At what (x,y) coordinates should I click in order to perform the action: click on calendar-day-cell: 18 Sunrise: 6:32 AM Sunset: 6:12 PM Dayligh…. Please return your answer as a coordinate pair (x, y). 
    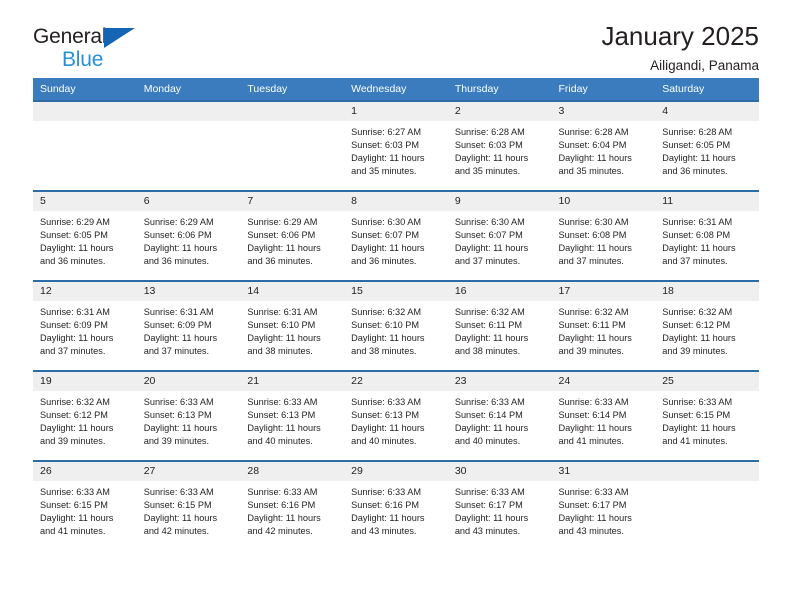
    Looking at the image, I should click on (707, 325).